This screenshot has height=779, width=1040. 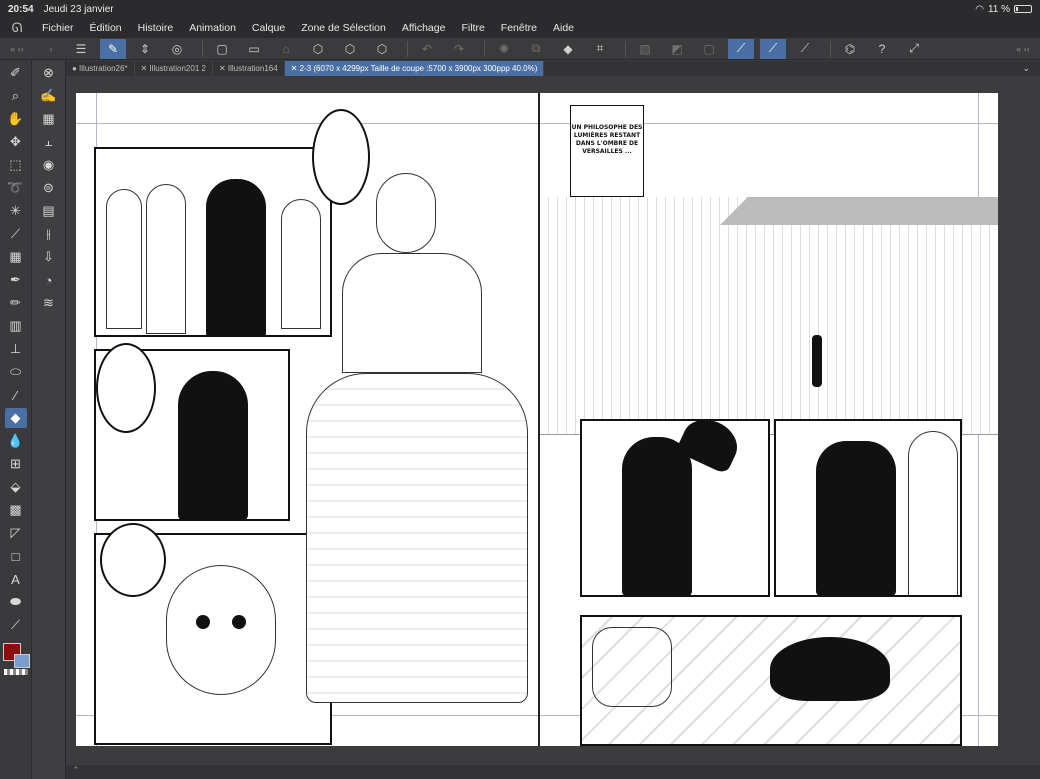 What do you see at coordinates (568, 49) in the screenshot?
I see `fill-icon: ◆` at bounding box center [568, 49].